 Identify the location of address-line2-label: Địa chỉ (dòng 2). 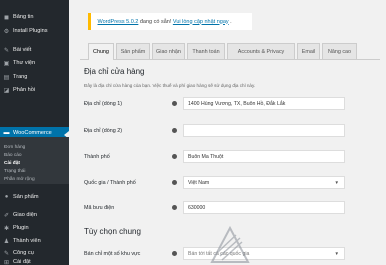
(103, 131).